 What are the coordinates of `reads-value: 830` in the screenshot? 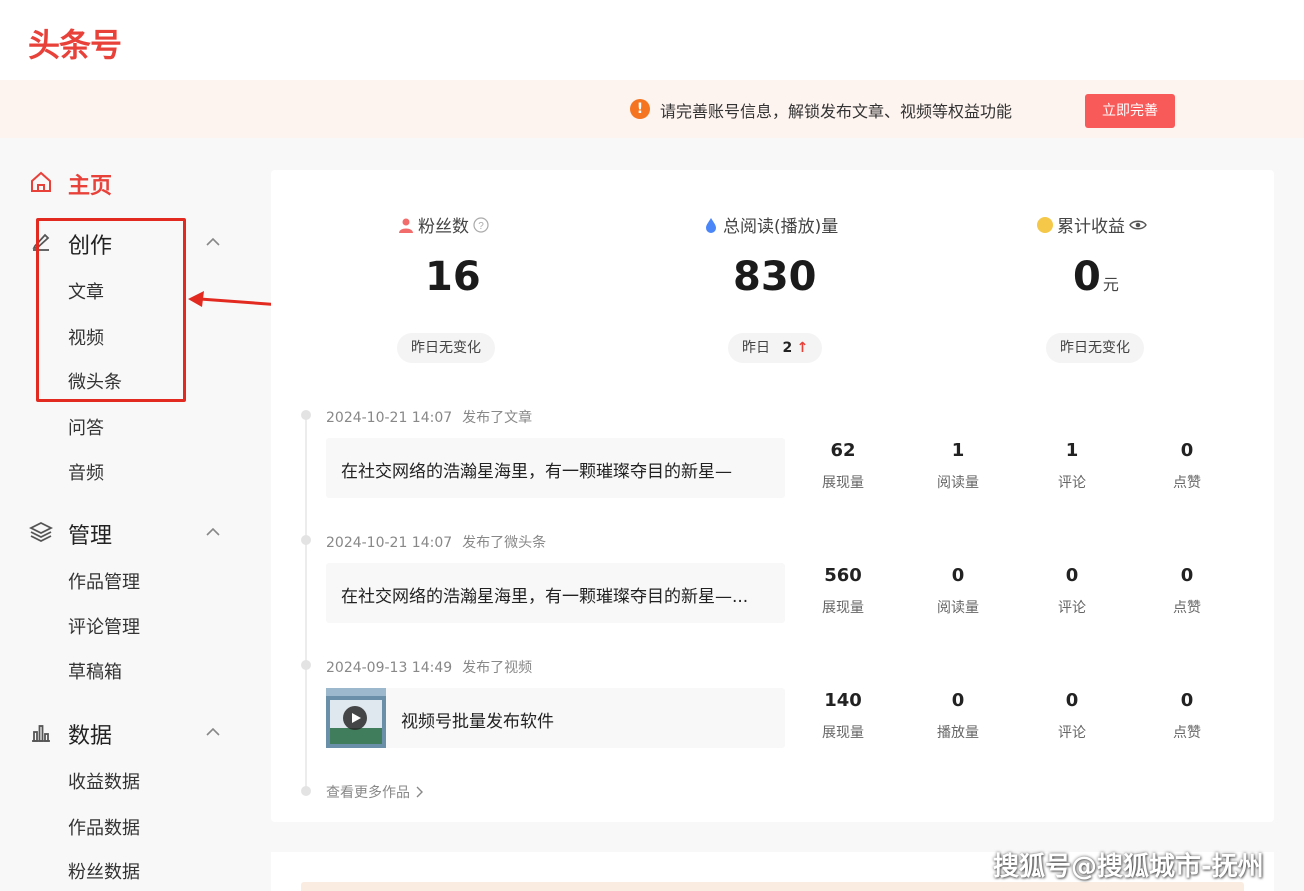 It's located at (775, 277).